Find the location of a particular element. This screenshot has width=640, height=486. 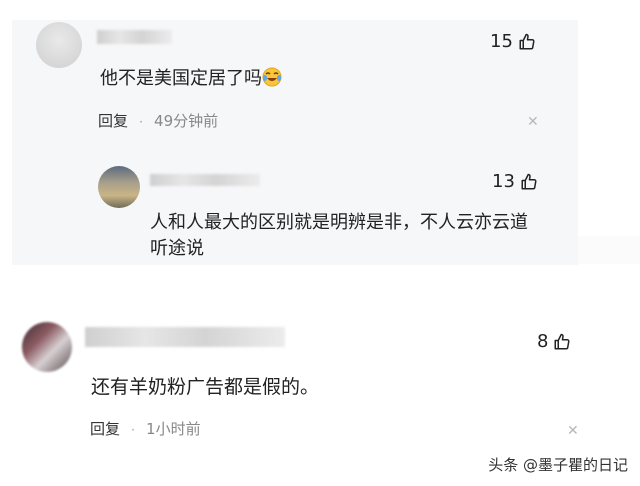

like-button: 8 is located at coordinates (554, 341).